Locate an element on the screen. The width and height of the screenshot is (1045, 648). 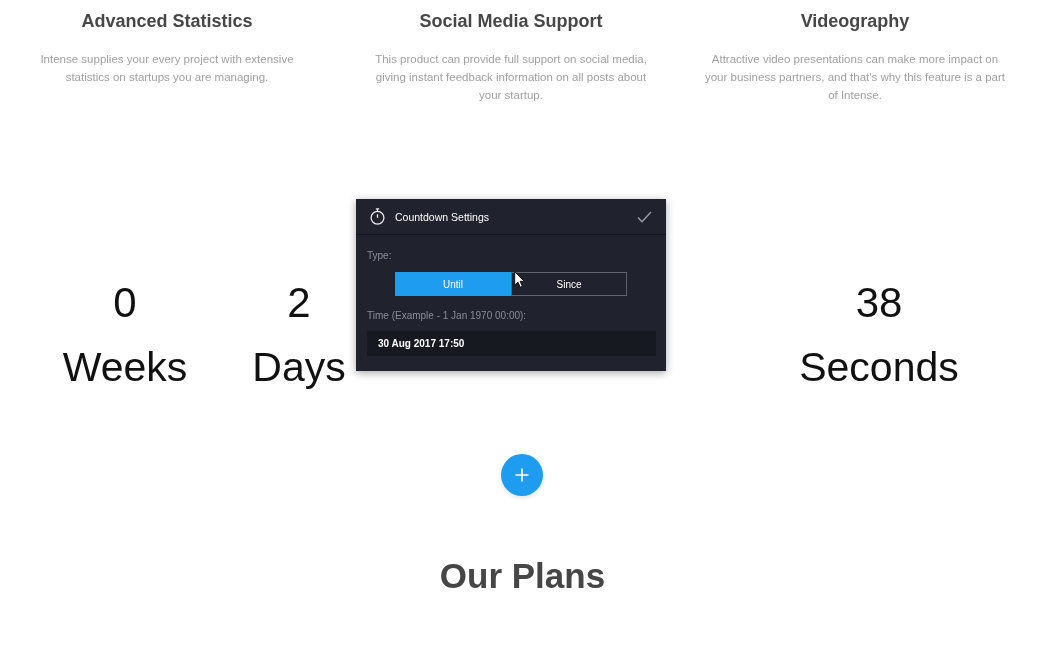
check-button is located at coordinates (644, 216).